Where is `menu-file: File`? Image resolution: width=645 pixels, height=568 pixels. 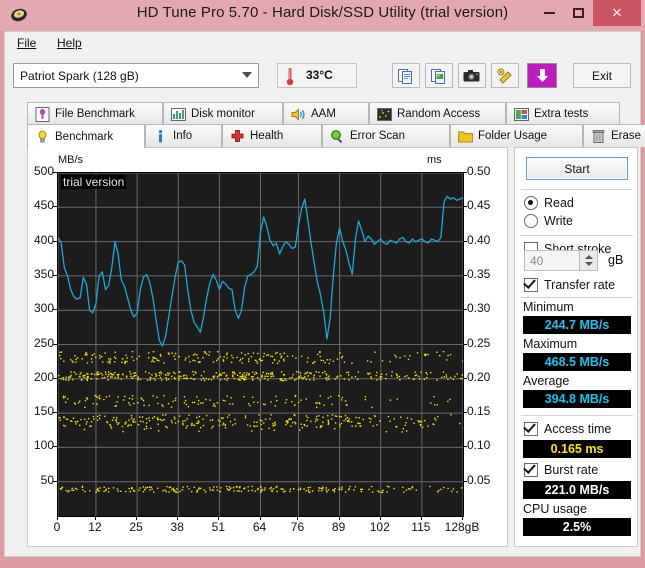 menu-file: File is located at coordinates (26, 43).